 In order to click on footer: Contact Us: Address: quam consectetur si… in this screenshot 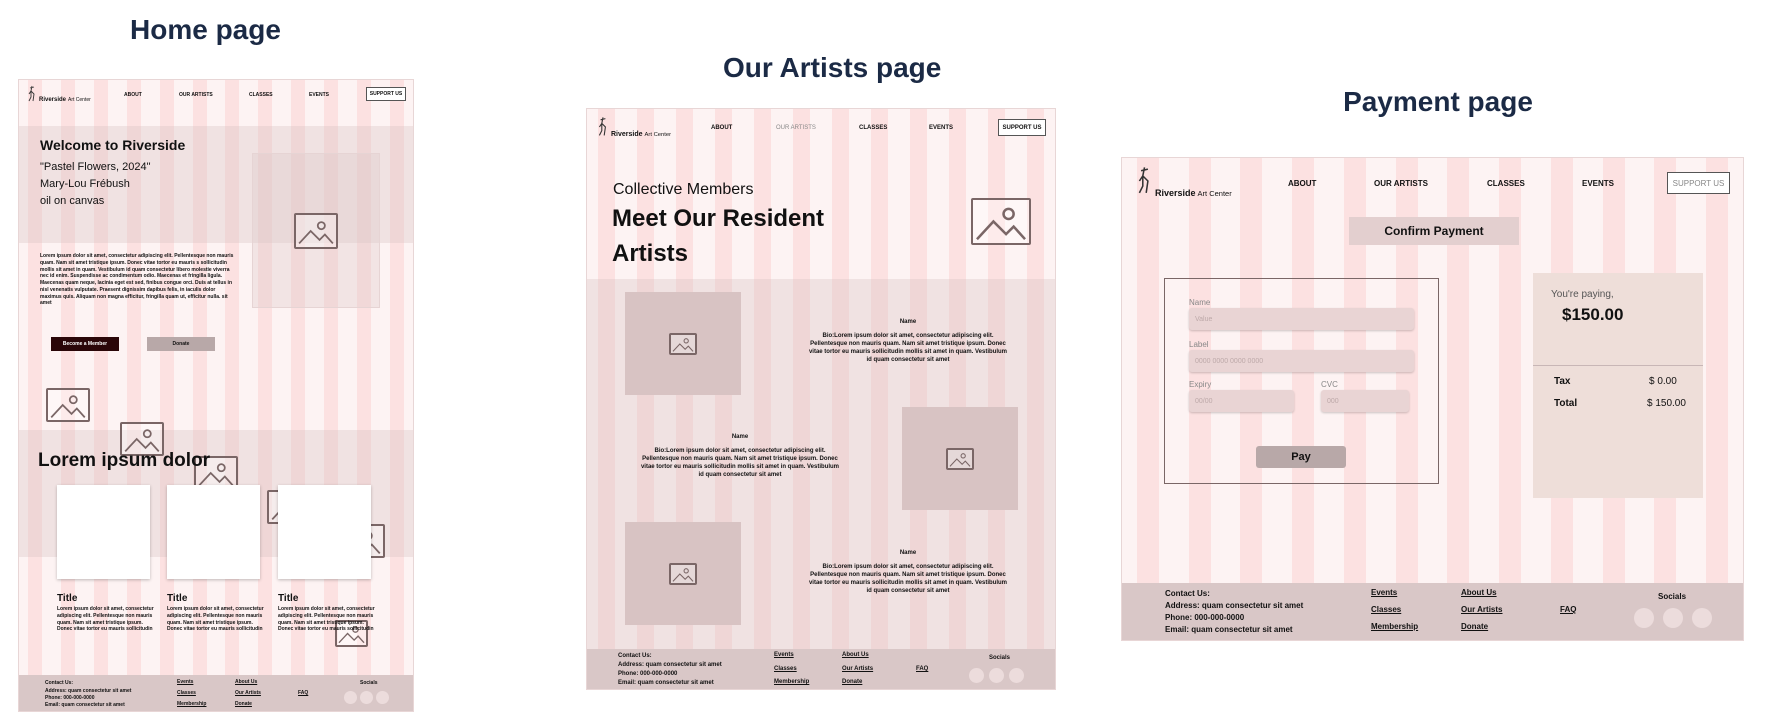, I will do `click(821, 669)`.